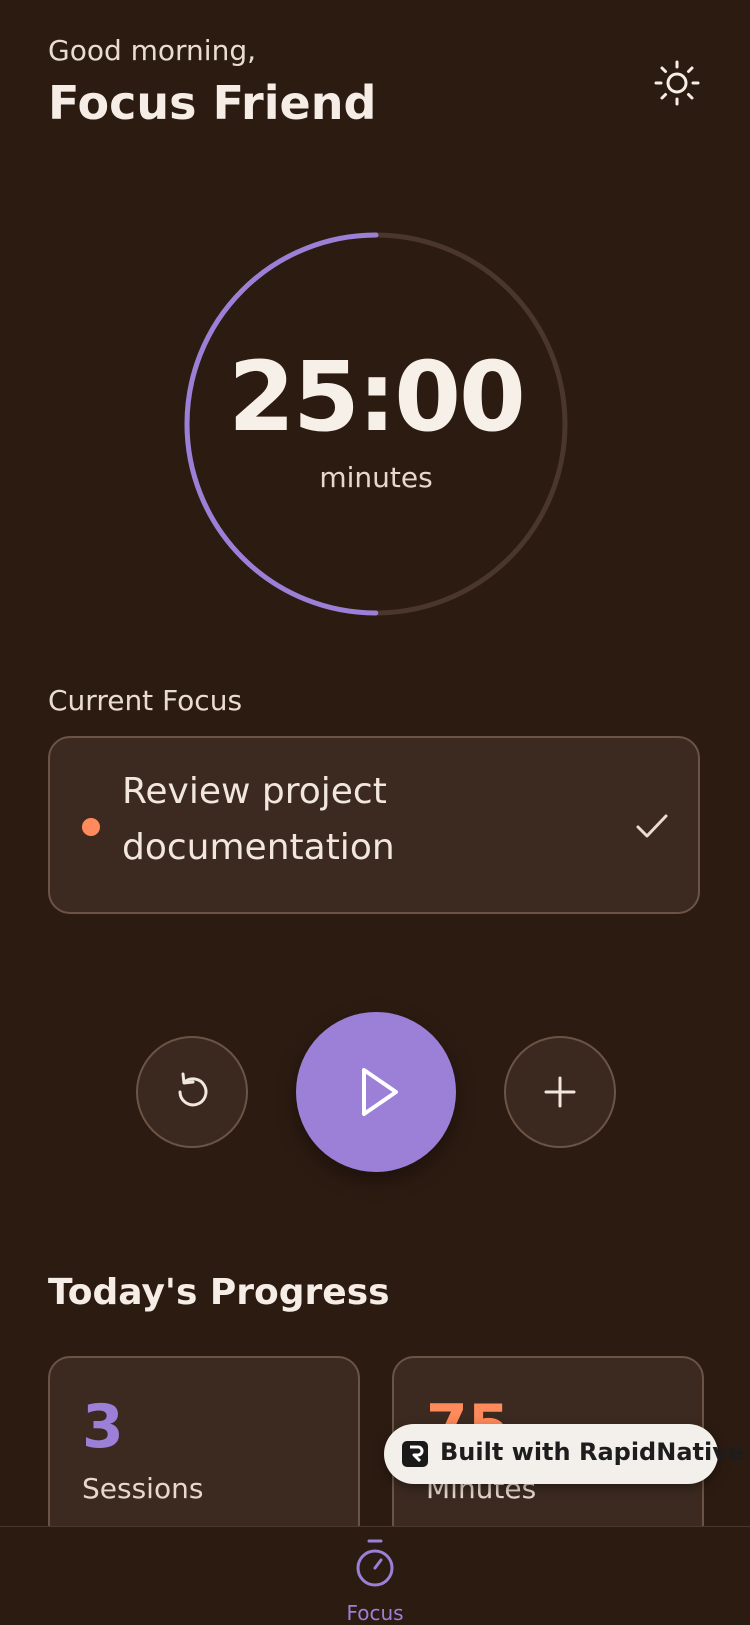  What do you see at coordinates (592, 1452) in the screenshot?
I see `badge-text: Built with RapidNative` at bounding box center [592, 1452].